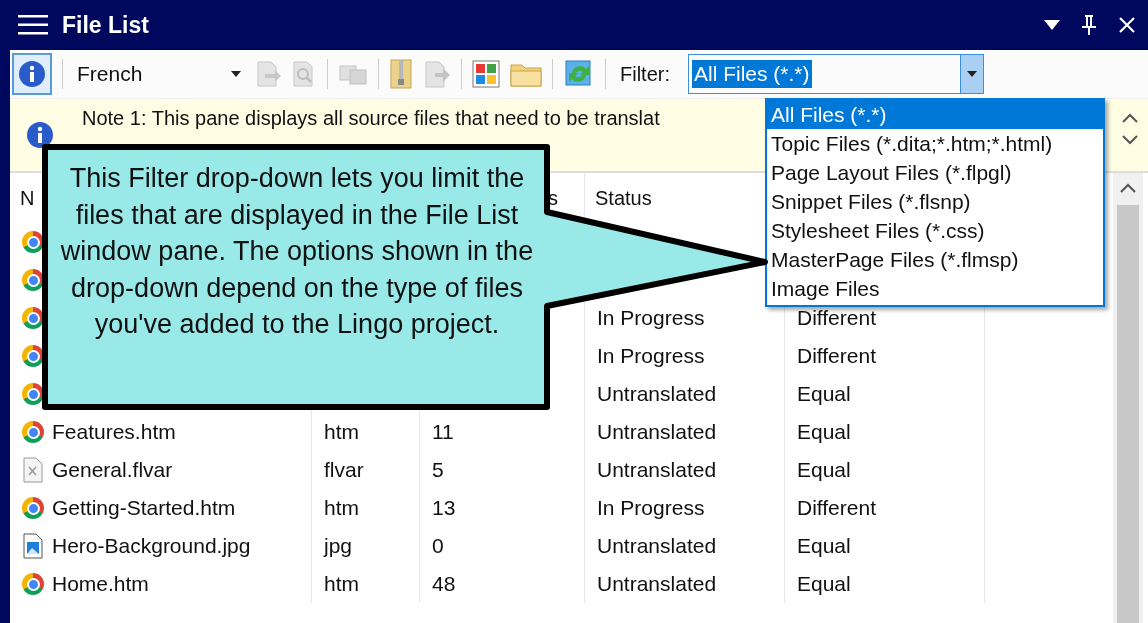 This screenshot has width=1148, height=623. Describe the element at coordinates (935, 201) in the screenshot. I see `dropdown-option: Snippet Files (*.flsnp)` at that location.